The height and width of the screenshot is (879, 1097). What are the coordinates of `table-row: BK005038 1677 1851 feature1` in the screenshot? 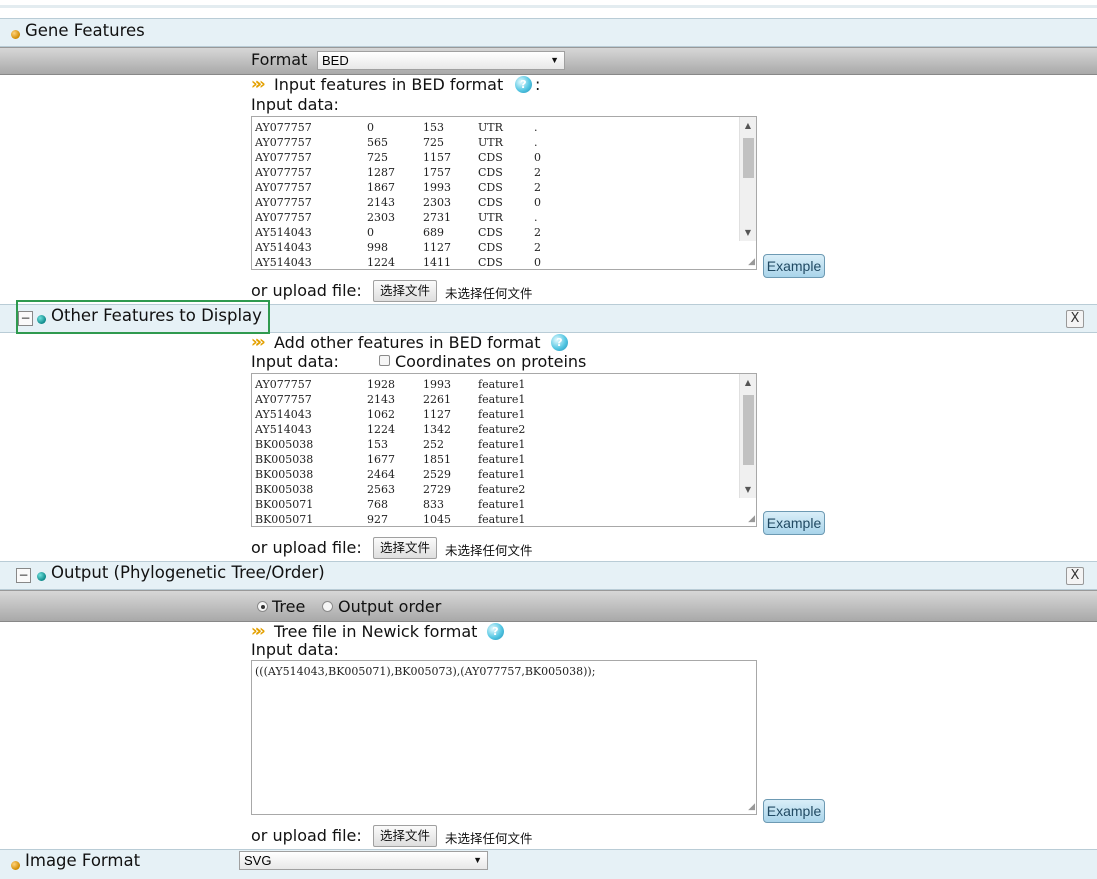 It's located at (394, 459).